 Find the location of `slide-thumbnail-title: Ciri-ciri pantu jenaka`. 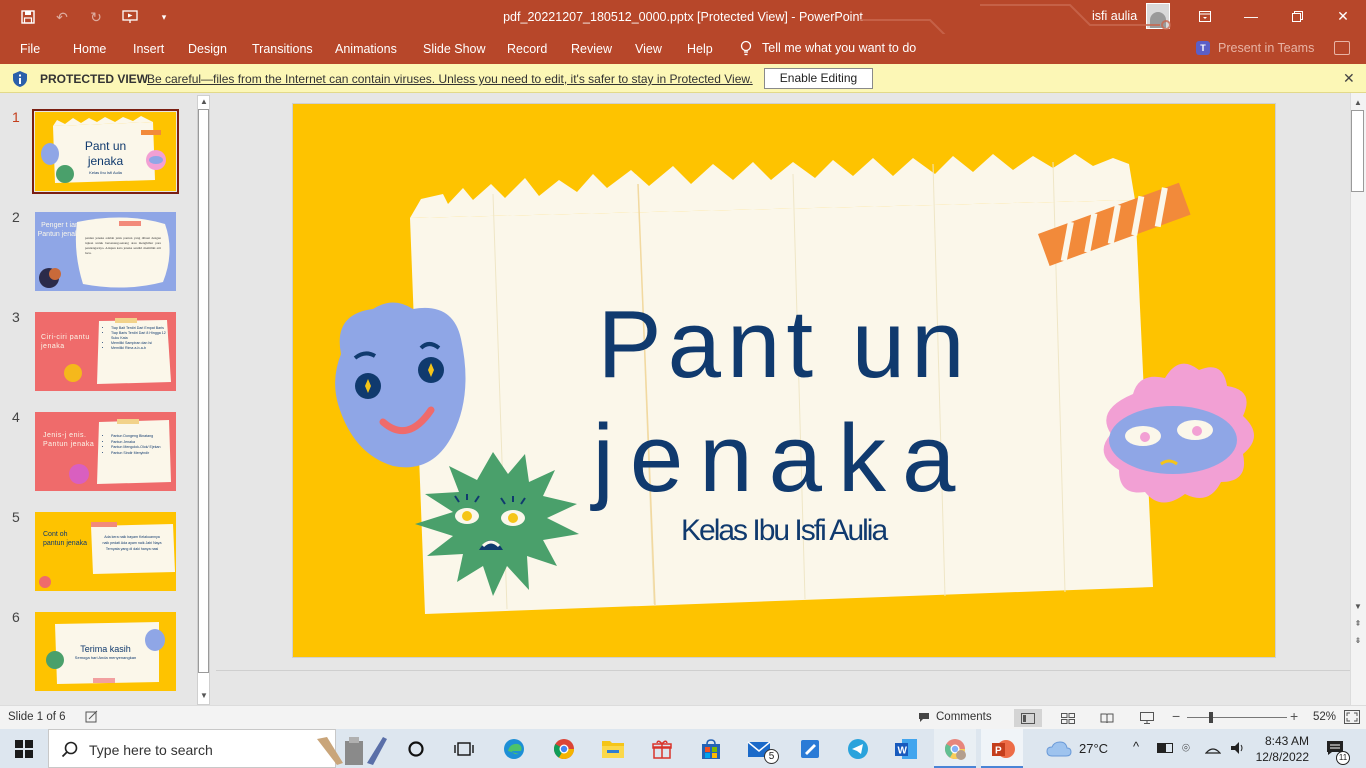

slide-thumbnail-title: Ciri-ciri pantu jenaka is located at coordinates (65, 342).